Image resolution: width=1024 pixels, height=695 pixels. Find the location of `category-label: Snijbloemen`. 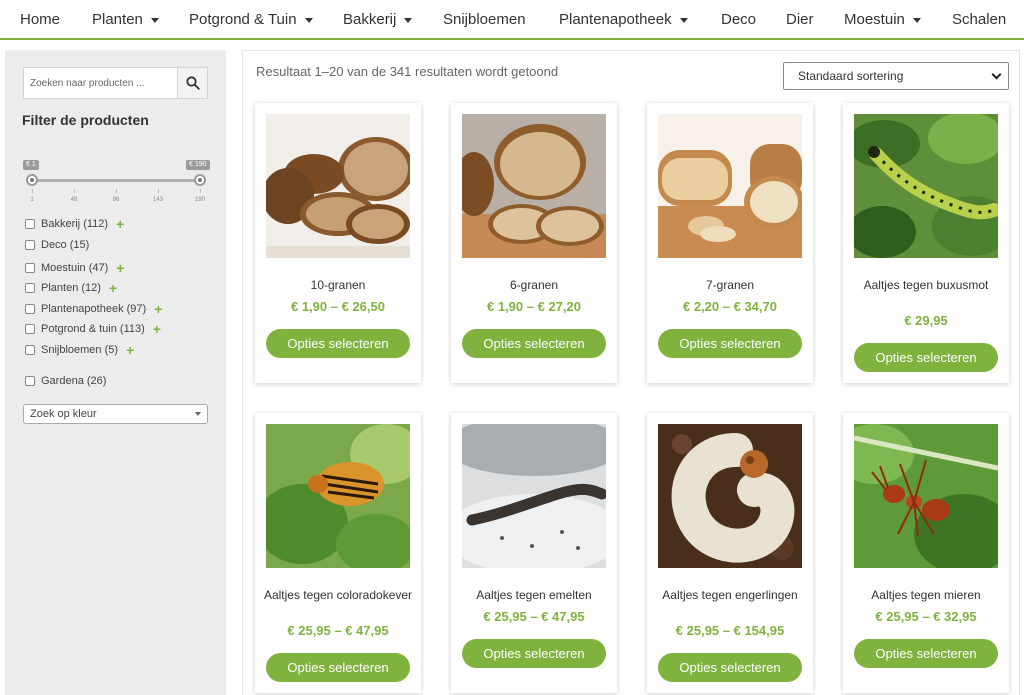

category-label: Snijbloemen is located at coordinates (71, 350).